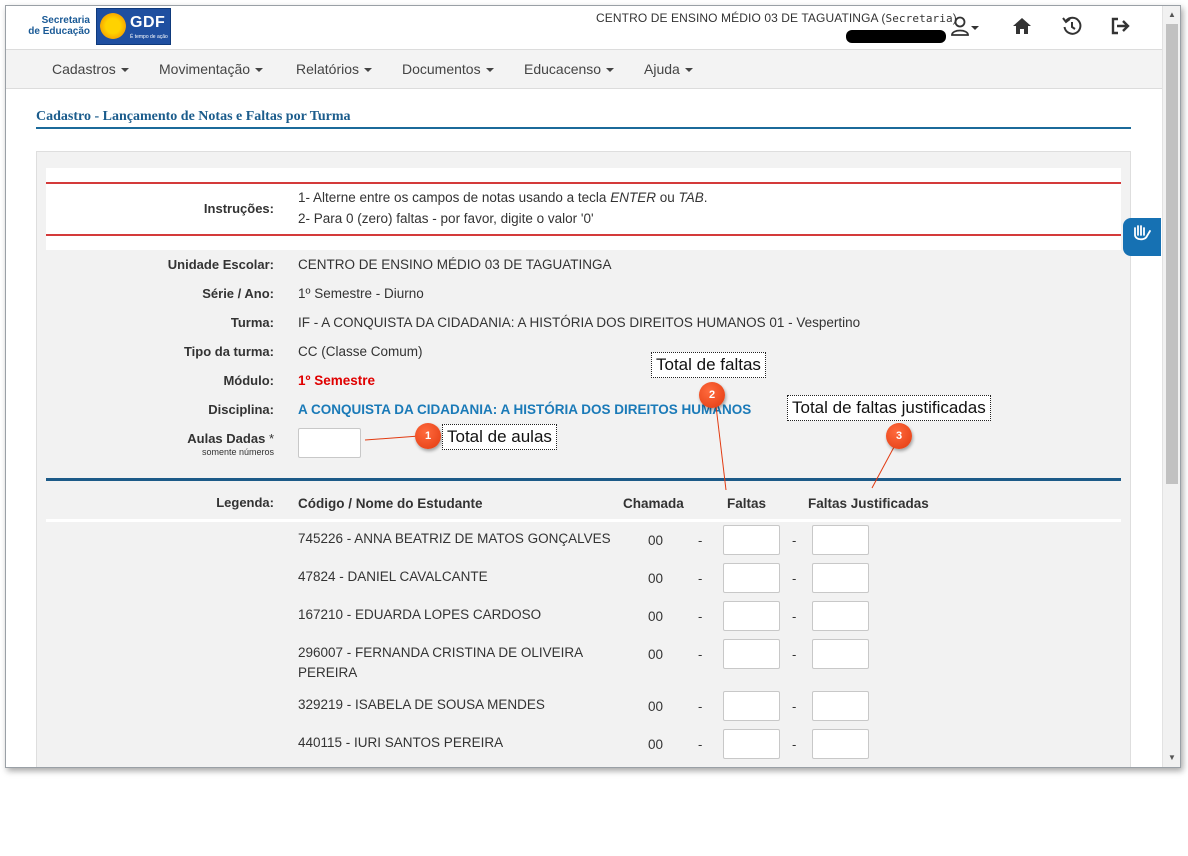 The image size is (1188, 856). What do you see at coordinates (149, 37) in the screenshot?
I see `gdf-logo-tagline: É tempo de ação` at bounding box center [149, 37].